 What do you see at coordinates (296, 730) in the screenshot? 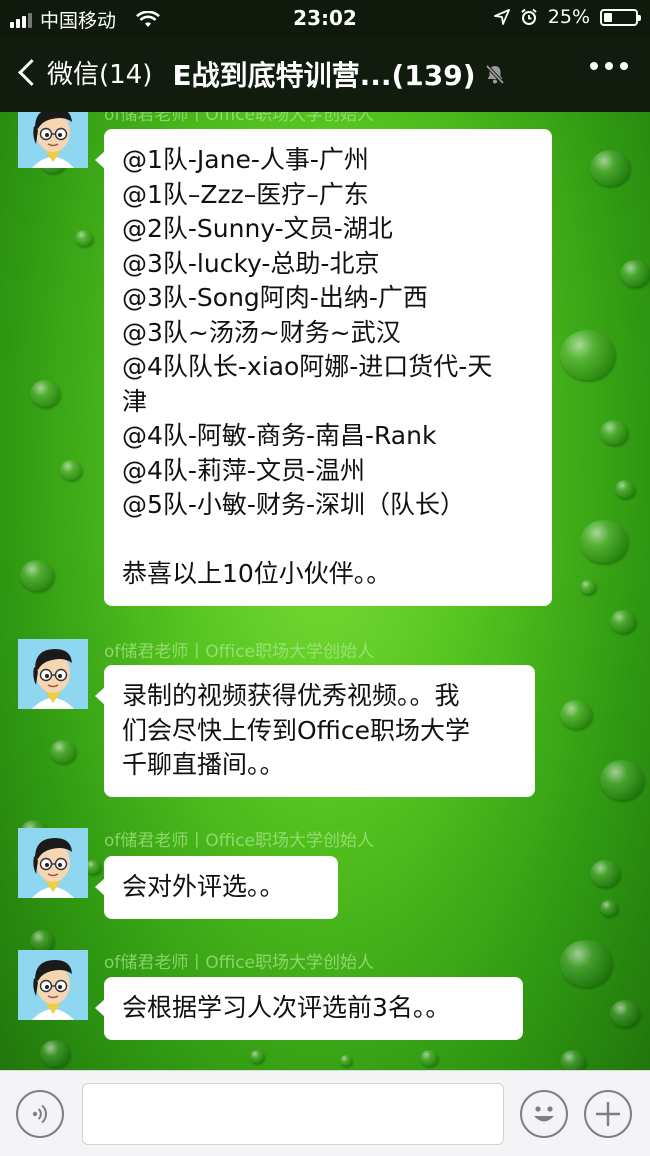
I see `message-line: 们会尽快上传到Office职场大学` at bounding box center [296, 730].